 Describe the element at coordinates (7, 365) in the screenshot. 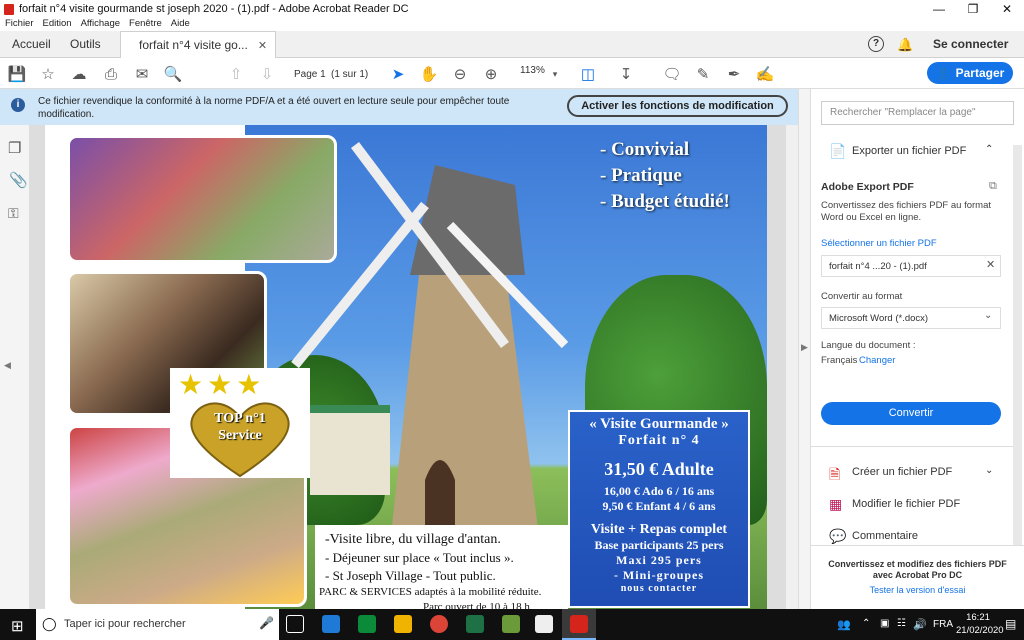

I see `expand-left-icon: ◀` at that location.